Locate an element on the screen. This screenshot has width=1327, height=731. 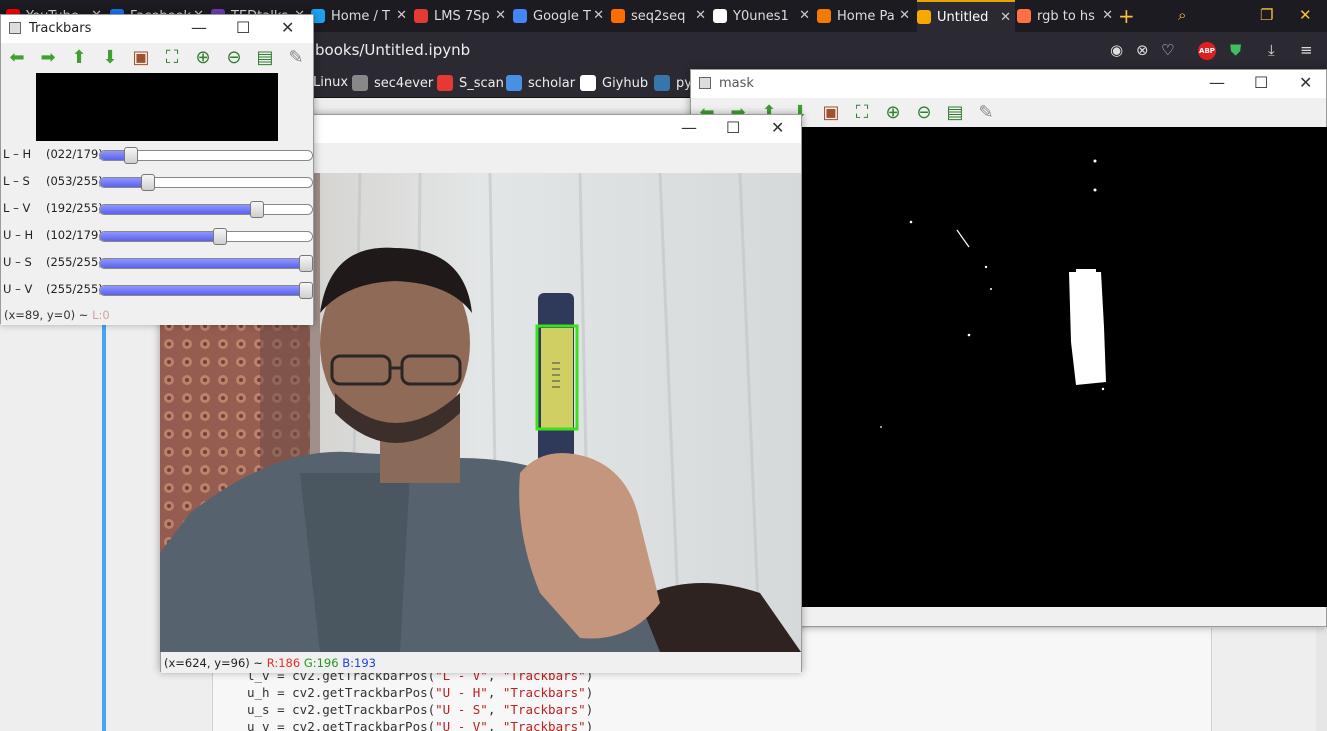
screenshot-icon: ◉ is located at coordinates (1116, 50).